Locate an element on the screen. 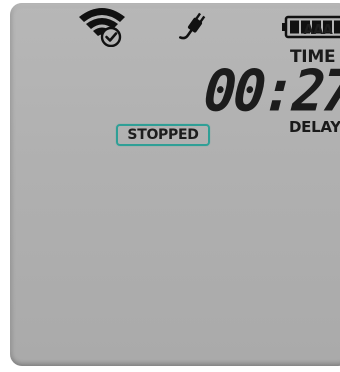 The image size is (340, 372). status-text: STOPPED is located at coordinates (163, 135).